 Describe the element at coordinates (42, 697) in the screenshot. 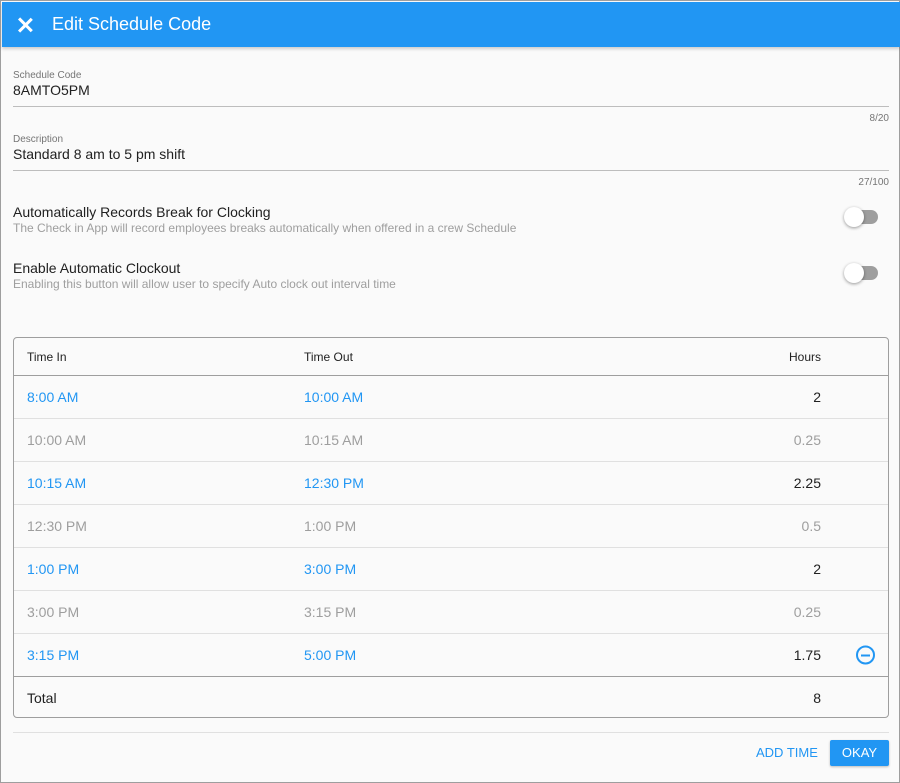

I see `total-label: Total` at that location.